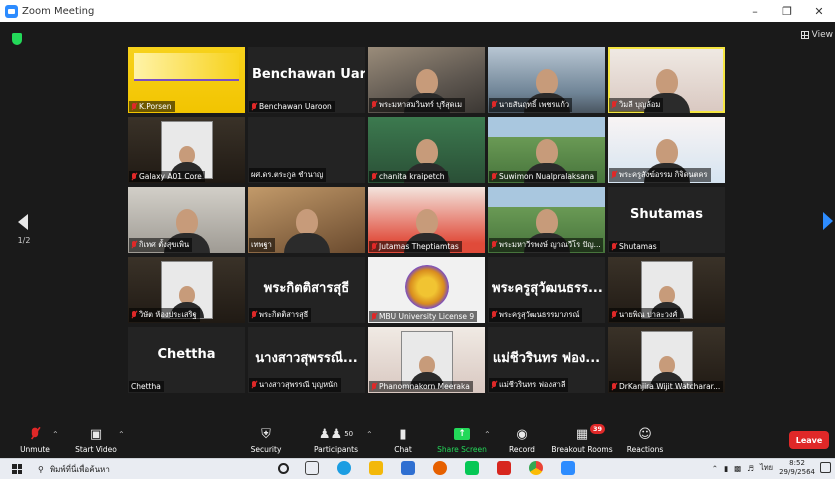  Describe the element at coordinates (306, 360) in the screenshot. I see `participant-tile: นางสาวสุพรรณี... นางสาวสุพรรณี บุญหนัก` at that location.